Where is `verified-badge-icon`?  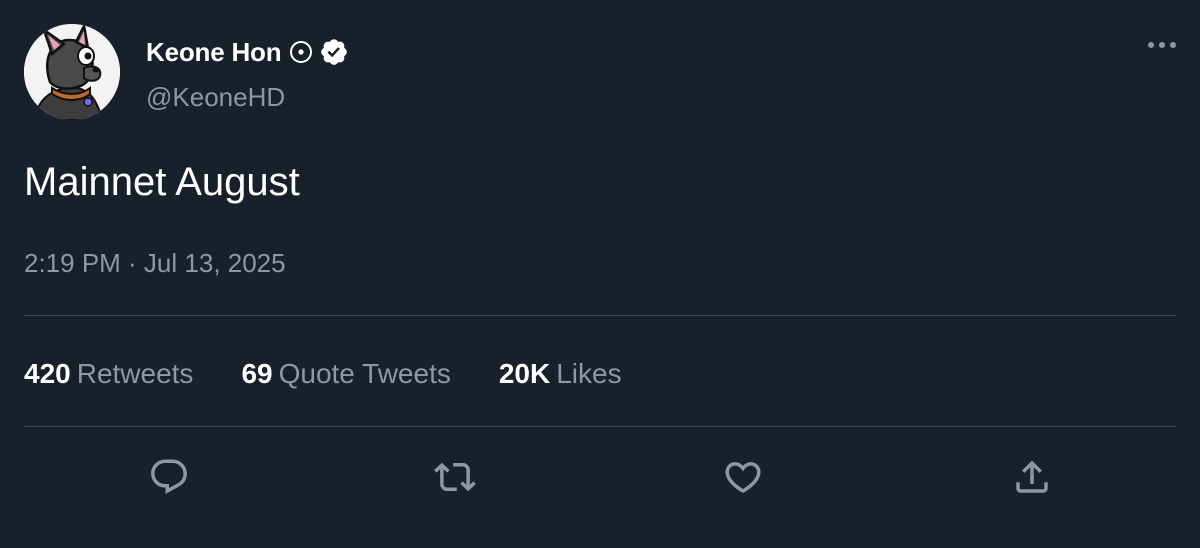 verified-badge-icon is located at coordinates (334, 52).